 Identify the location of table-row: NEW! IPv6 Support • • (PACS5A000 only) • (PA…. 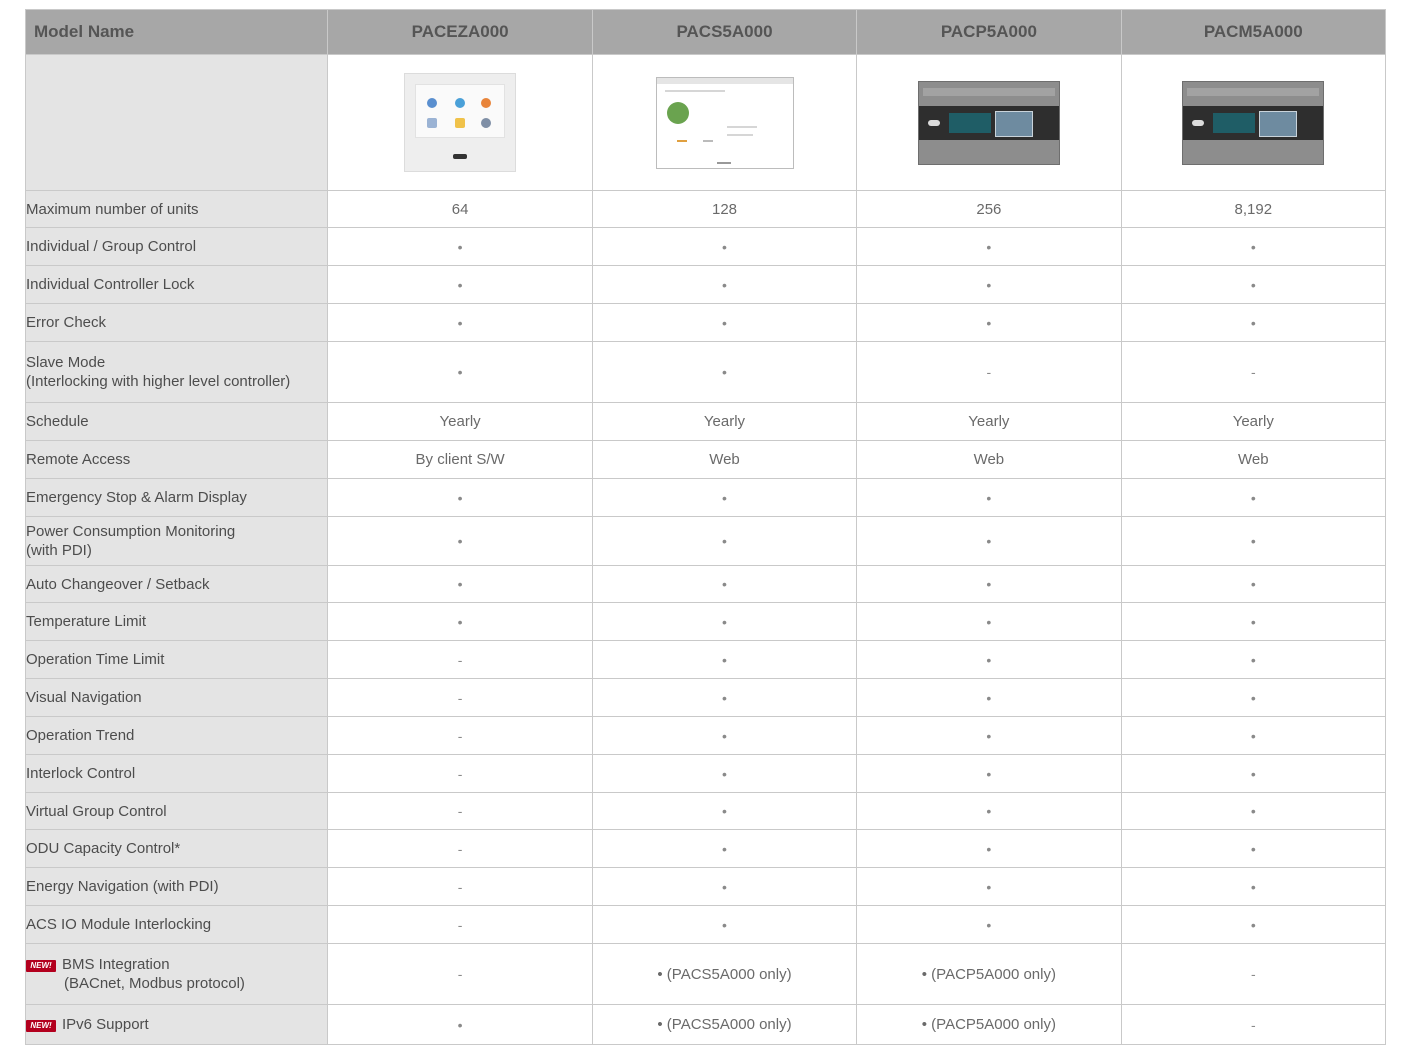
(705, 1024).